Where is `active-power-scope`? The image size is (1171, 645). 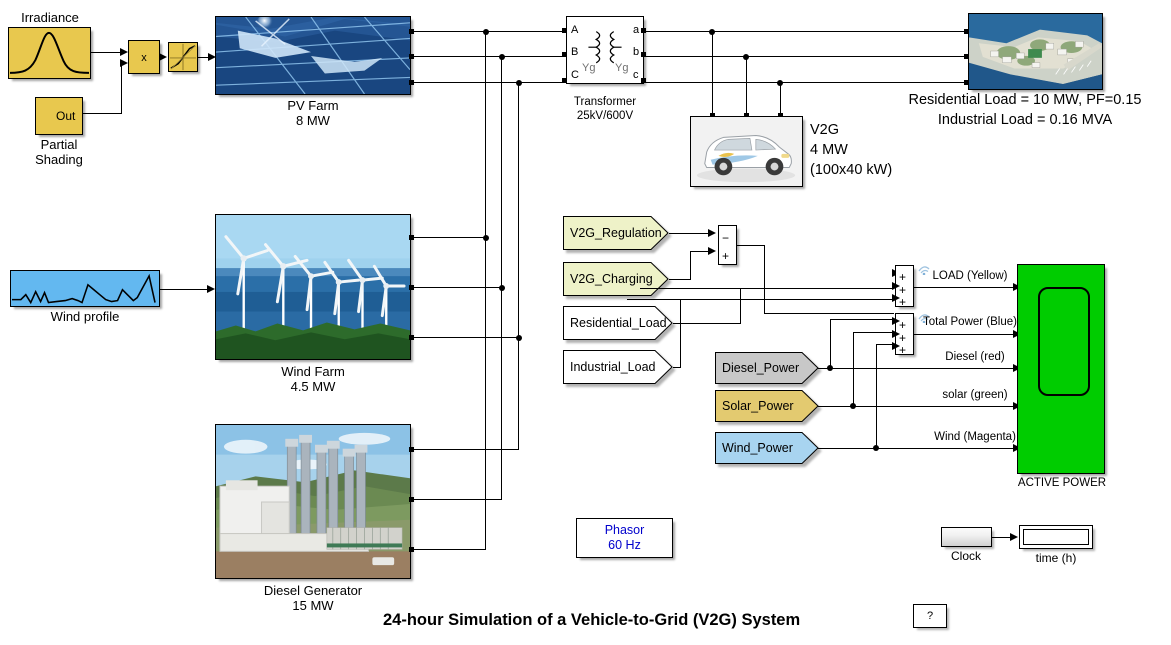
active-power-scope is located at coordinates (1061, 369).